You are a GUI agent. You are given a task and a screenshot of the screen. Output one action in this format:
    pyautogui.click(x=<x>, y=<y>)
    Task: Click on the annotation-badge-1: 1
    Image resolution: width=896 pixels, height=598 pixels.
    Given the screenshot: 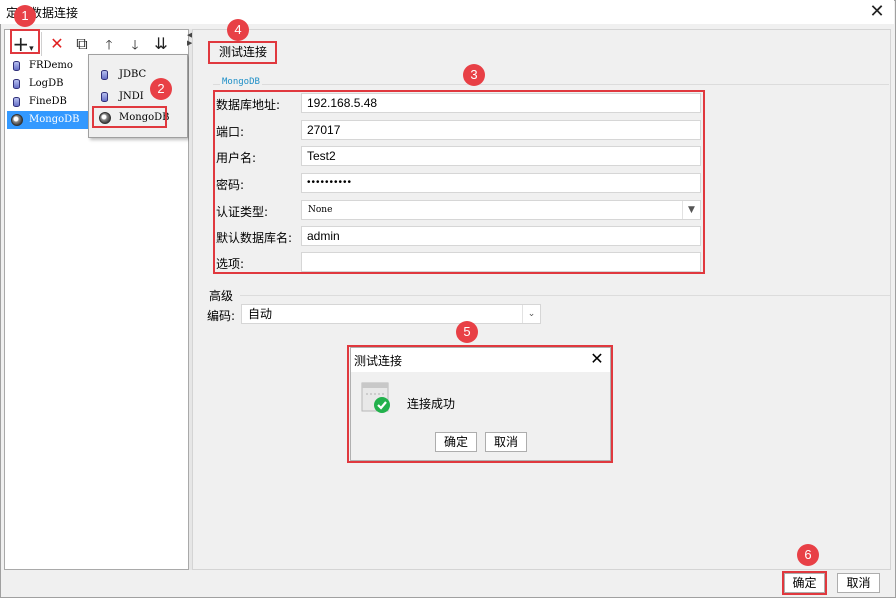 What is the action you would take?
    pyautogui.click(x=25, y=16)
    